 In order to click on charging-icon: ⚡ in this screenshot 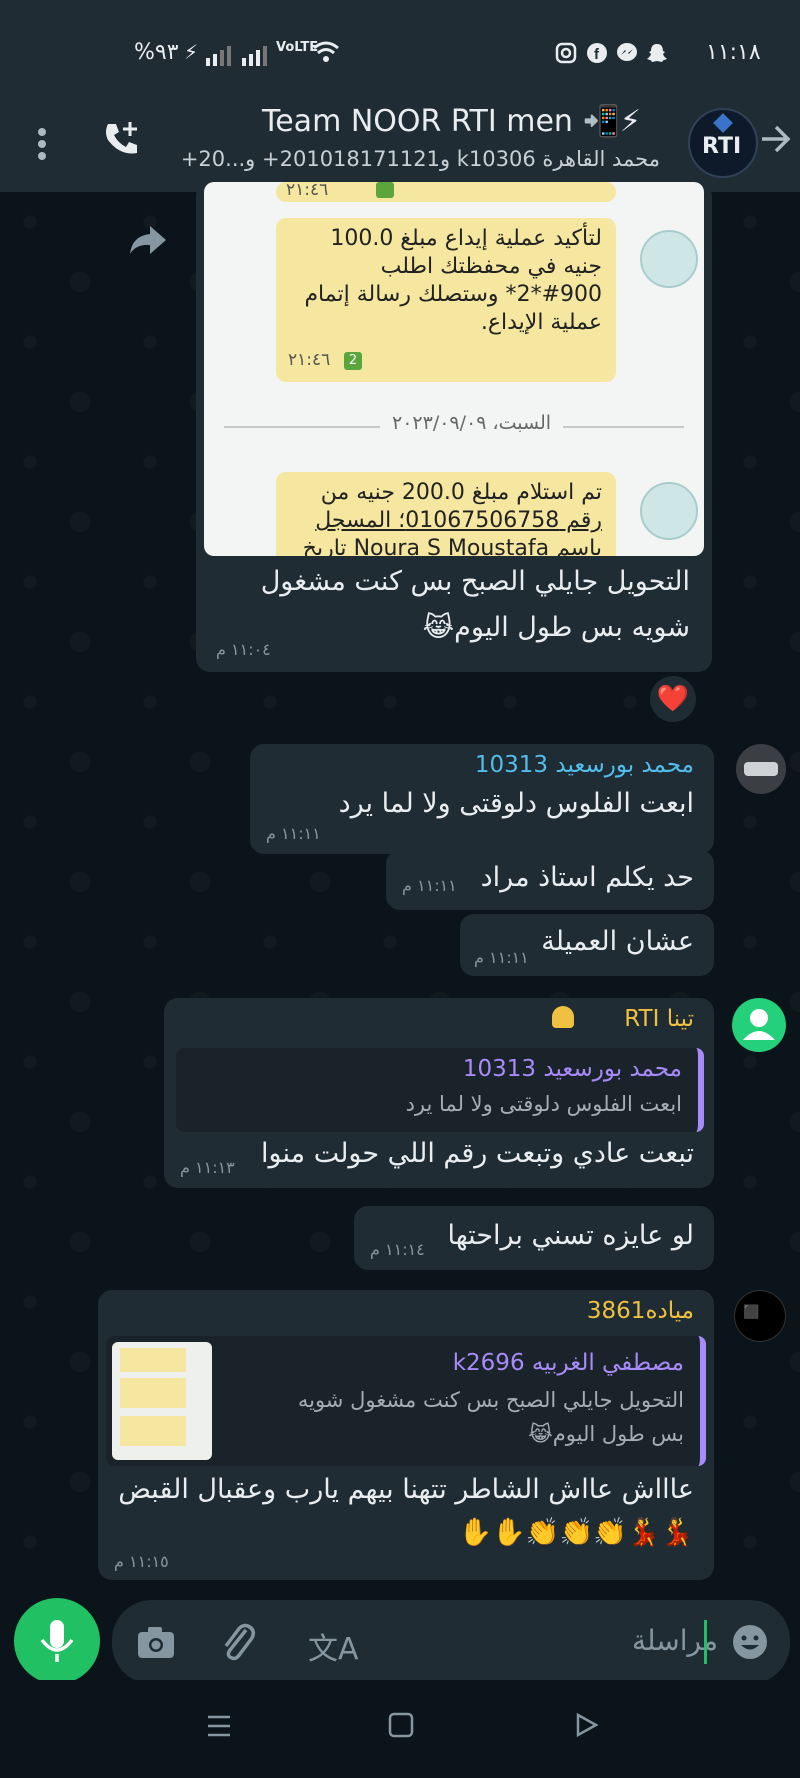, I will do `click(191, 52)`.